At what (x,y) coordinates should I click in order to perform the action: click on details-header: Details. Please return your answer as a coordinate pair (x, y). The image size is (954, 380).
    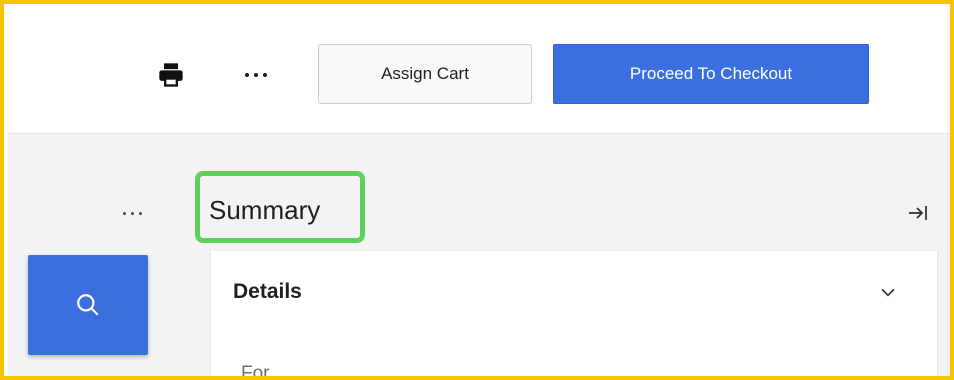
    Looking at the image, I should click on (267, 292).